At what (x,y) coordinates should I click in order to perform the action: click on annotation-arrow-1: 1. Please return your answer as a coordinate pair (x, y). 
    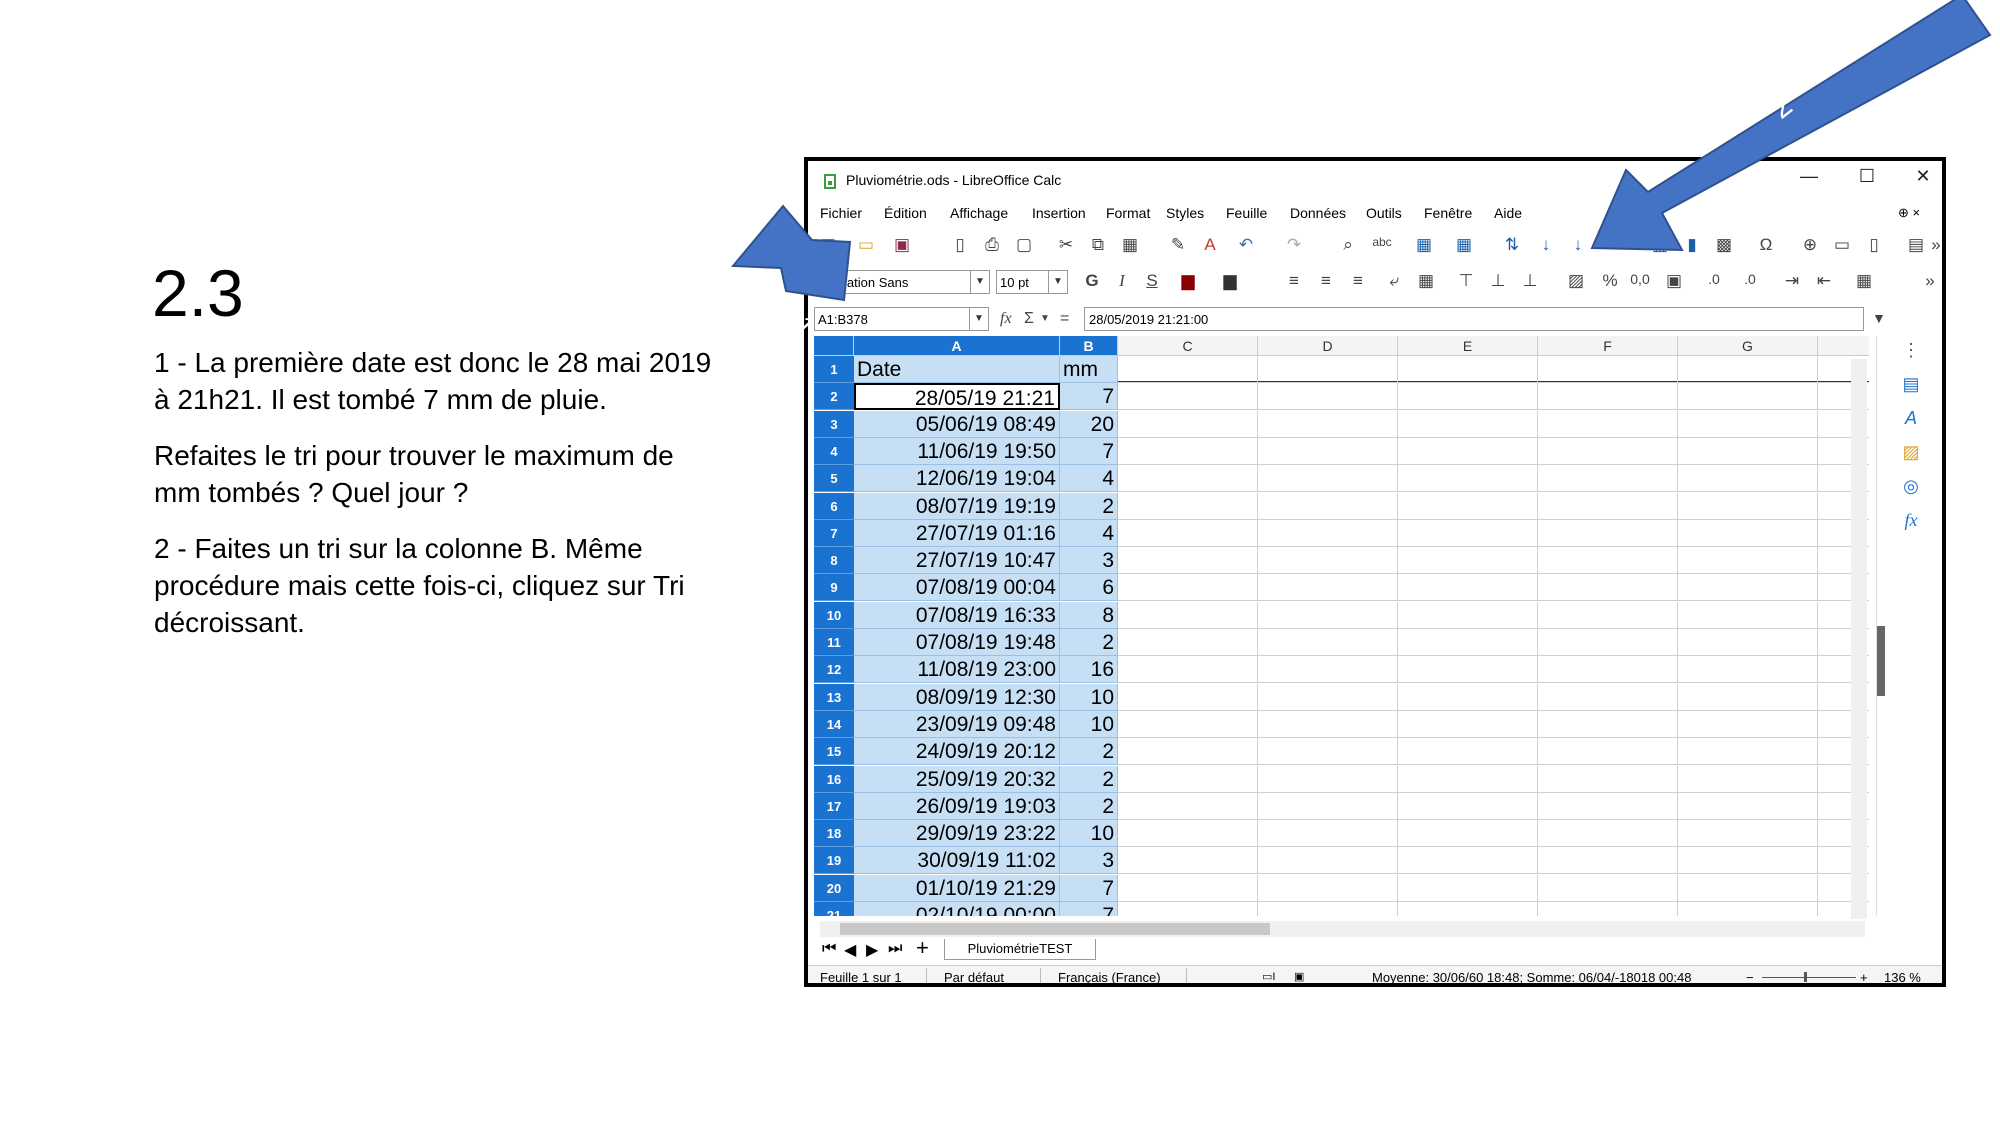
    Looking at the image, I should click on (791, 273).